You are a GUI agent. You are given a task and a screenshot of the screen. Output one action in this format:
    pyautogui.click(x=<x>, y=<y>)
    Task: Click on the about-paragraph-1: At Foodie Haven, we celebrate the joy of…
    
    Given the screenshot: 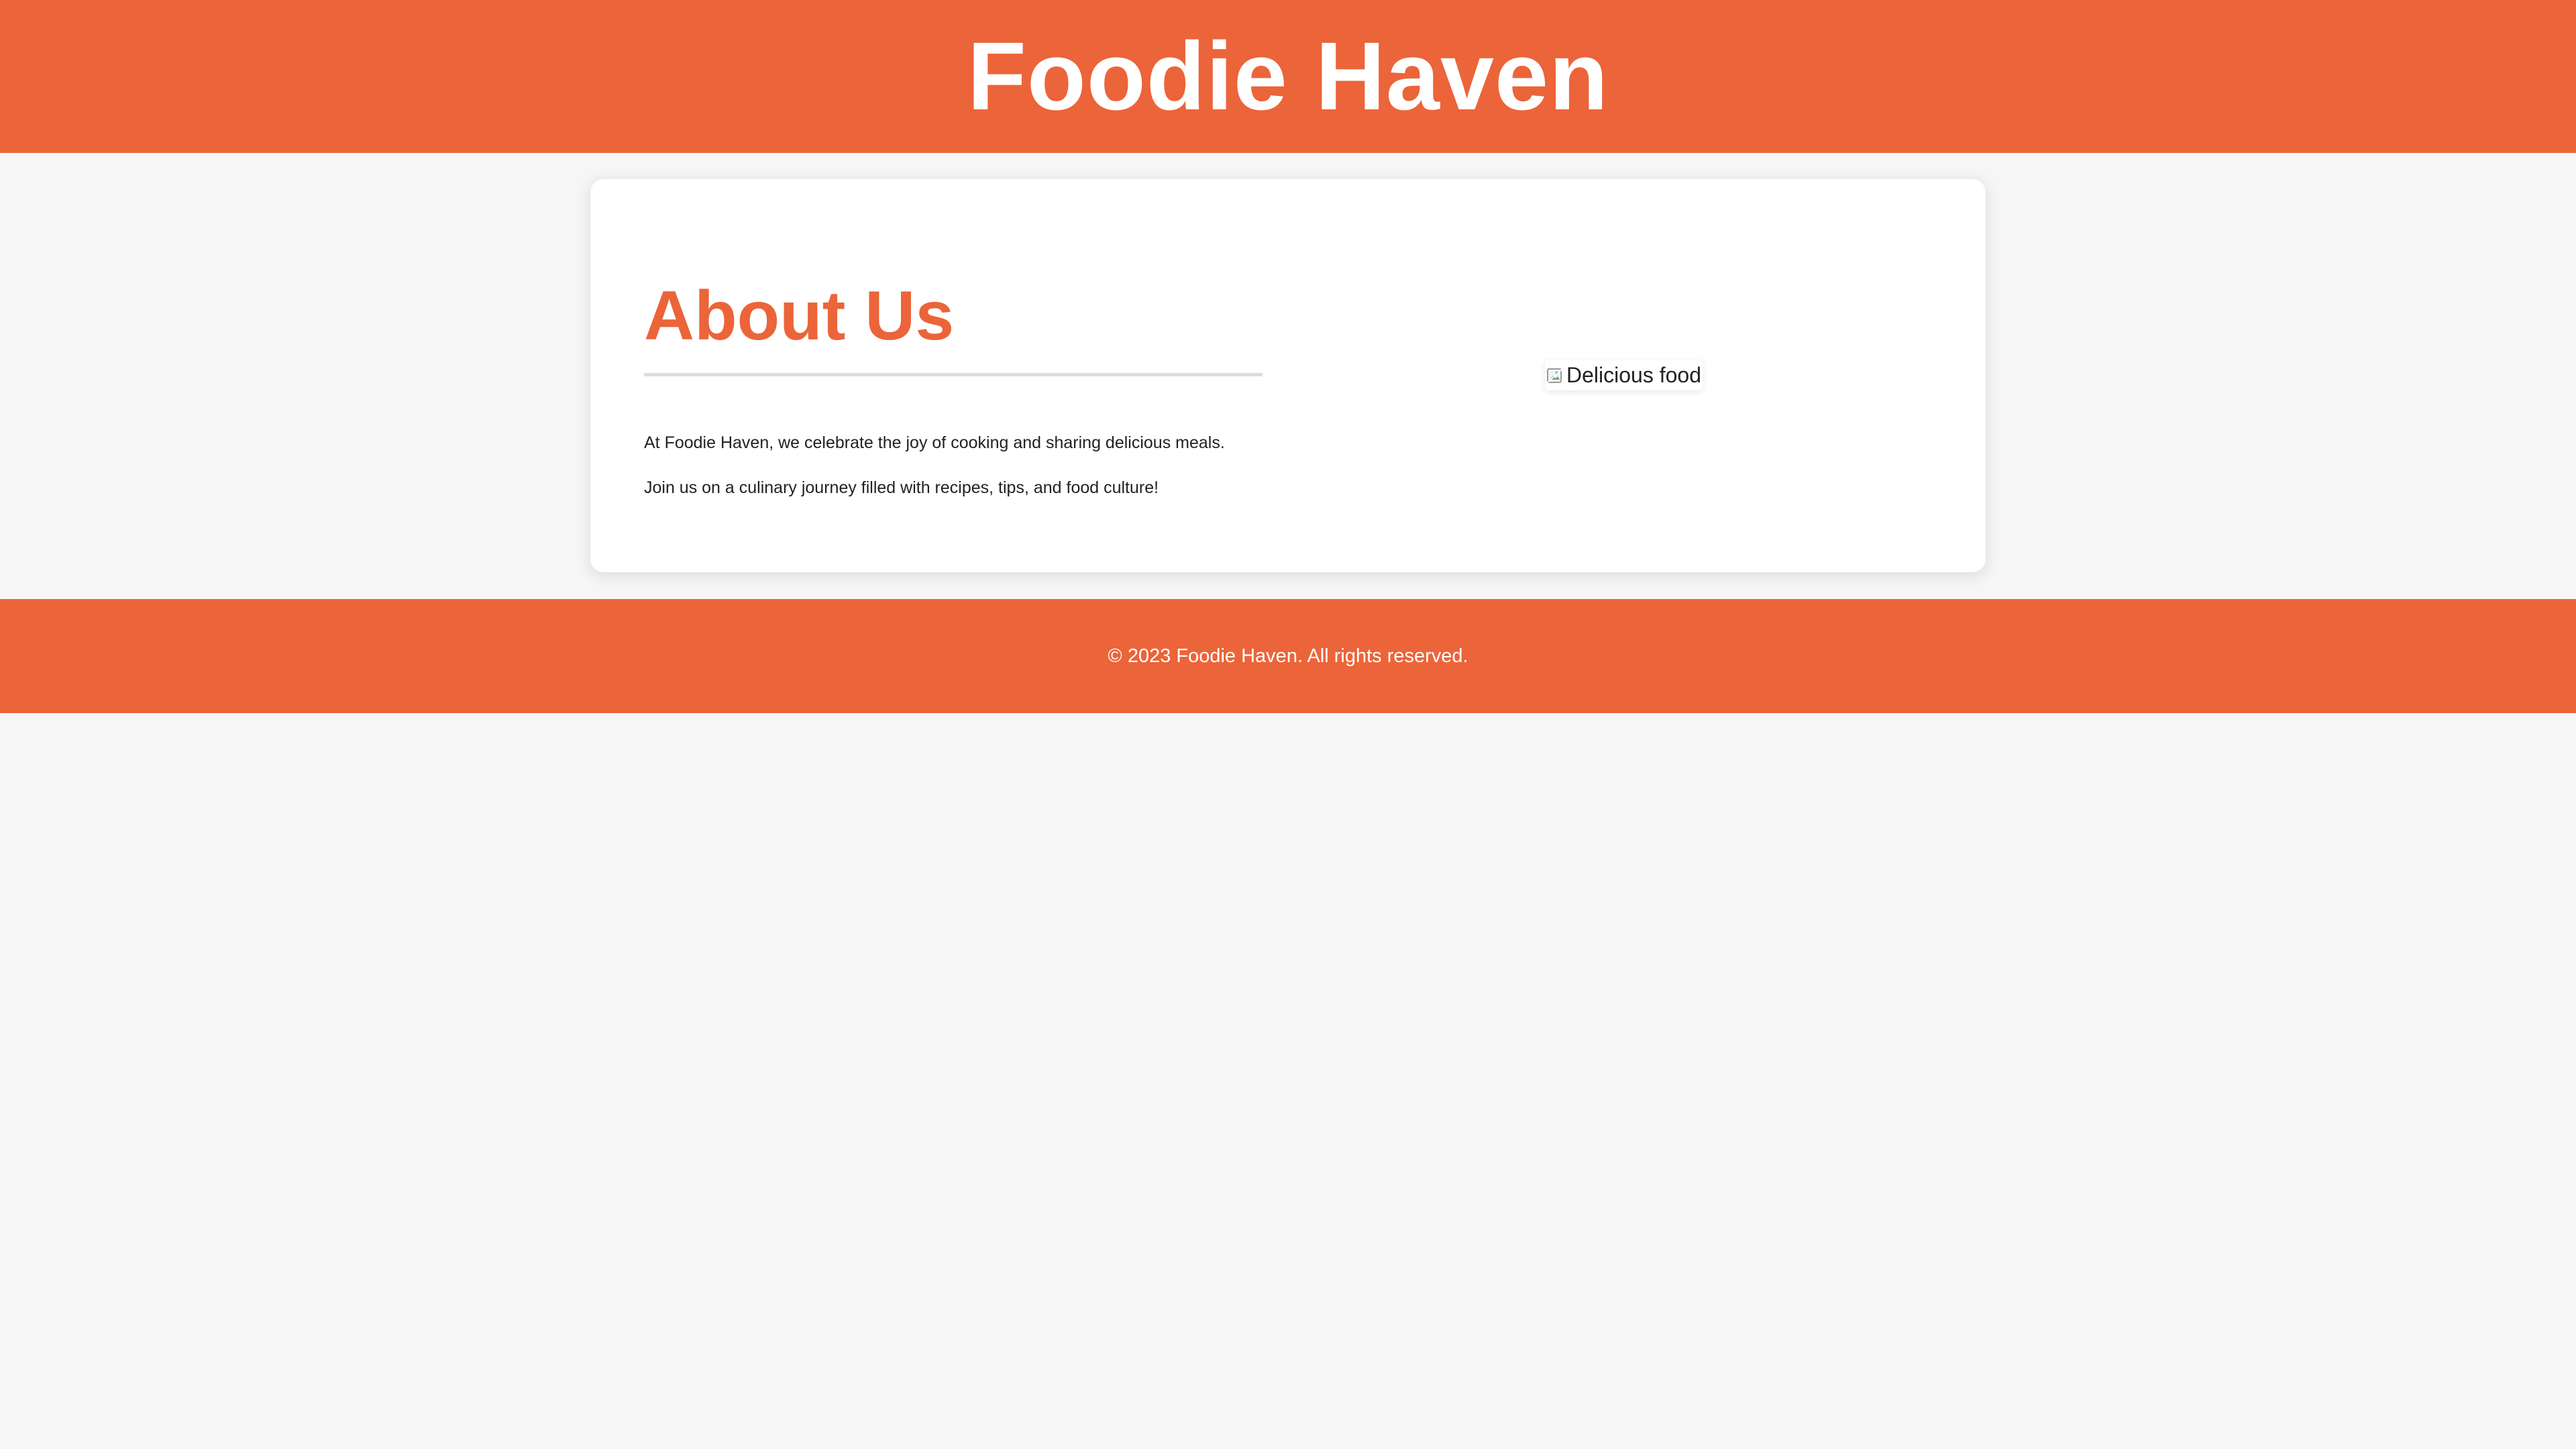 What is the action you would take?
    pyautogui.click(x=934, y=442)
    